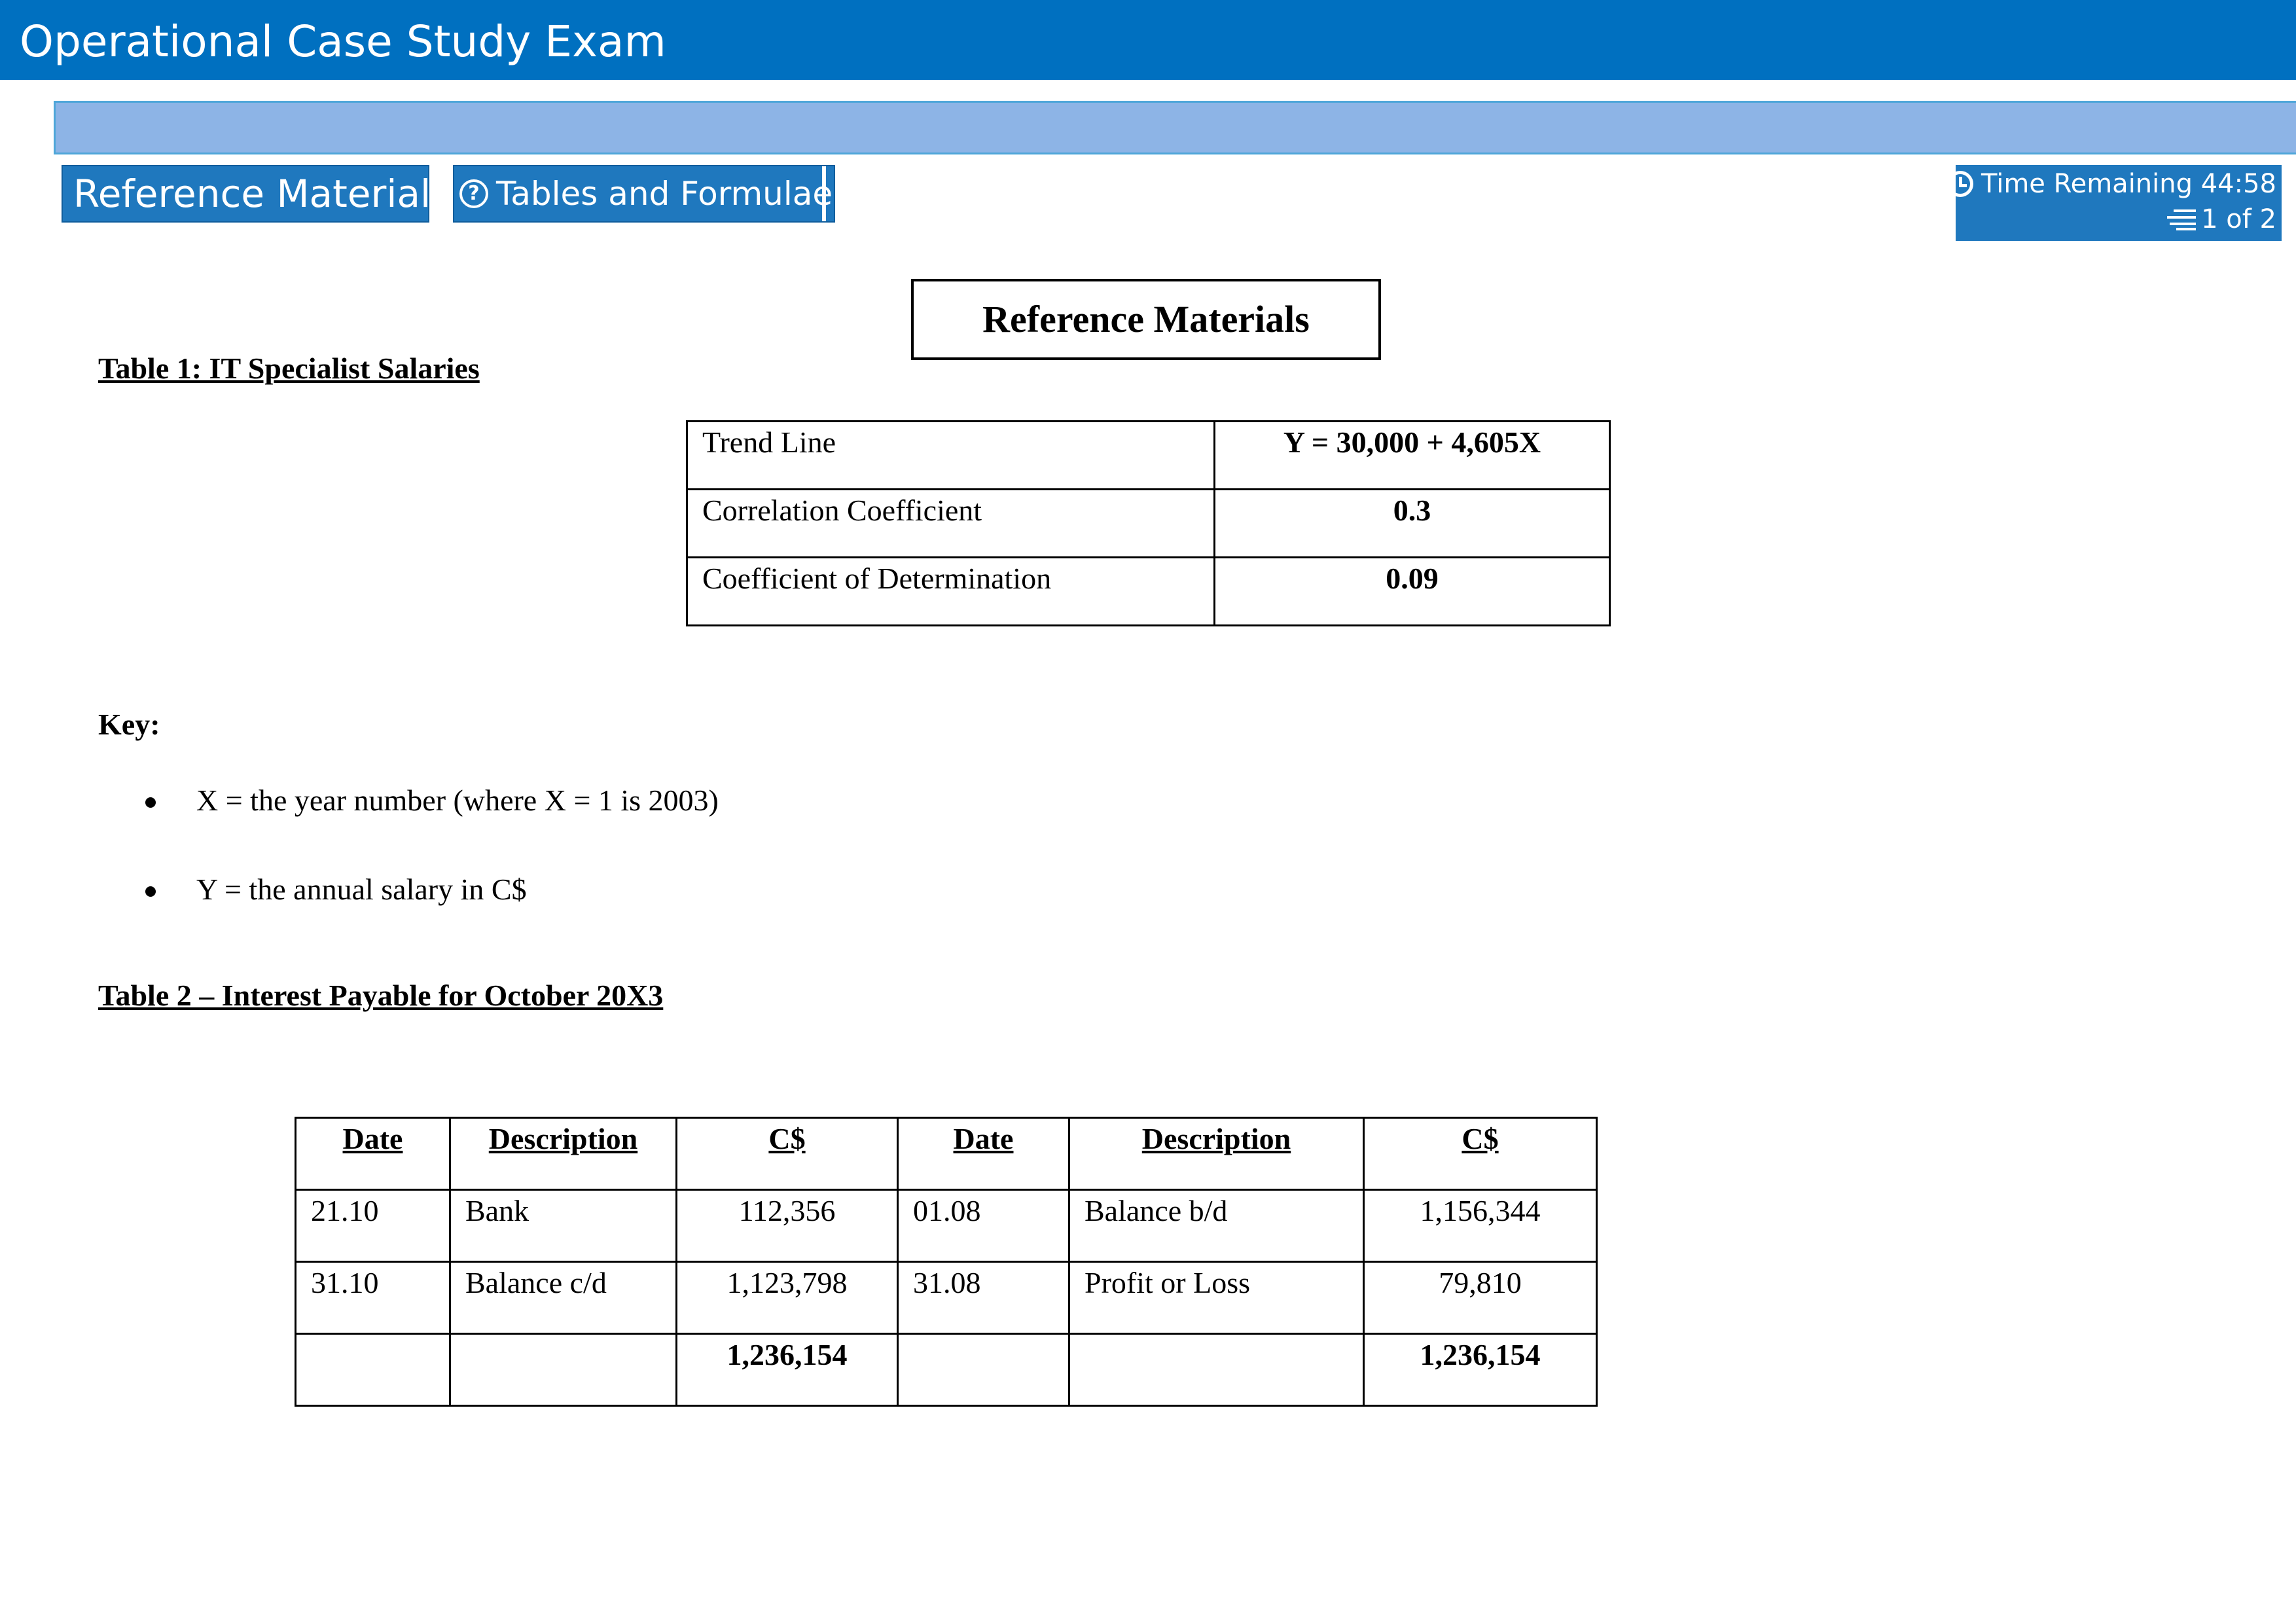 The height and width of the screenshot is (1624, 2296). I want to click on table-cell: Bank, so click(563, 1226).